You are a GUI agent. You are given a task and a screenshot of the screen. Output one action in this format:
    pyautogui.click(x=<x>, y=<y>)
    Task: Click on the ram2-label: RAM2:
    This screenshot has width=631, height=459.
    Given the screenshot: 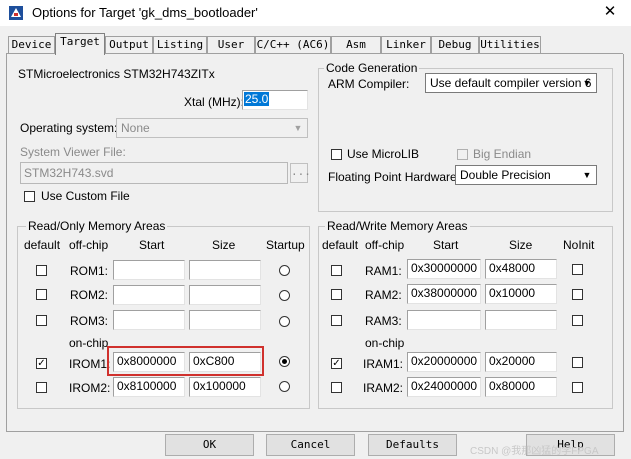 What is the action you would take?
    pyautogui.click(x=383, y=295)
    